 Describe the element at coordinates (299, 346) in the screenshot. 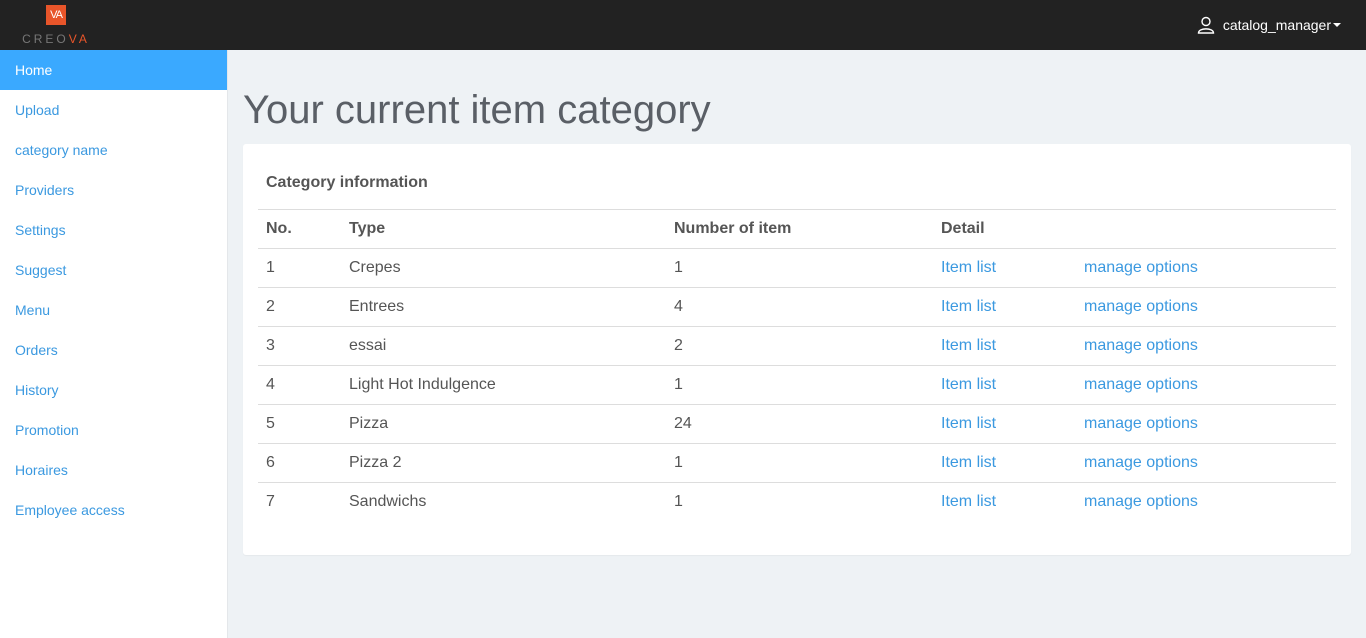

I see `cell-no: 3` at that location.